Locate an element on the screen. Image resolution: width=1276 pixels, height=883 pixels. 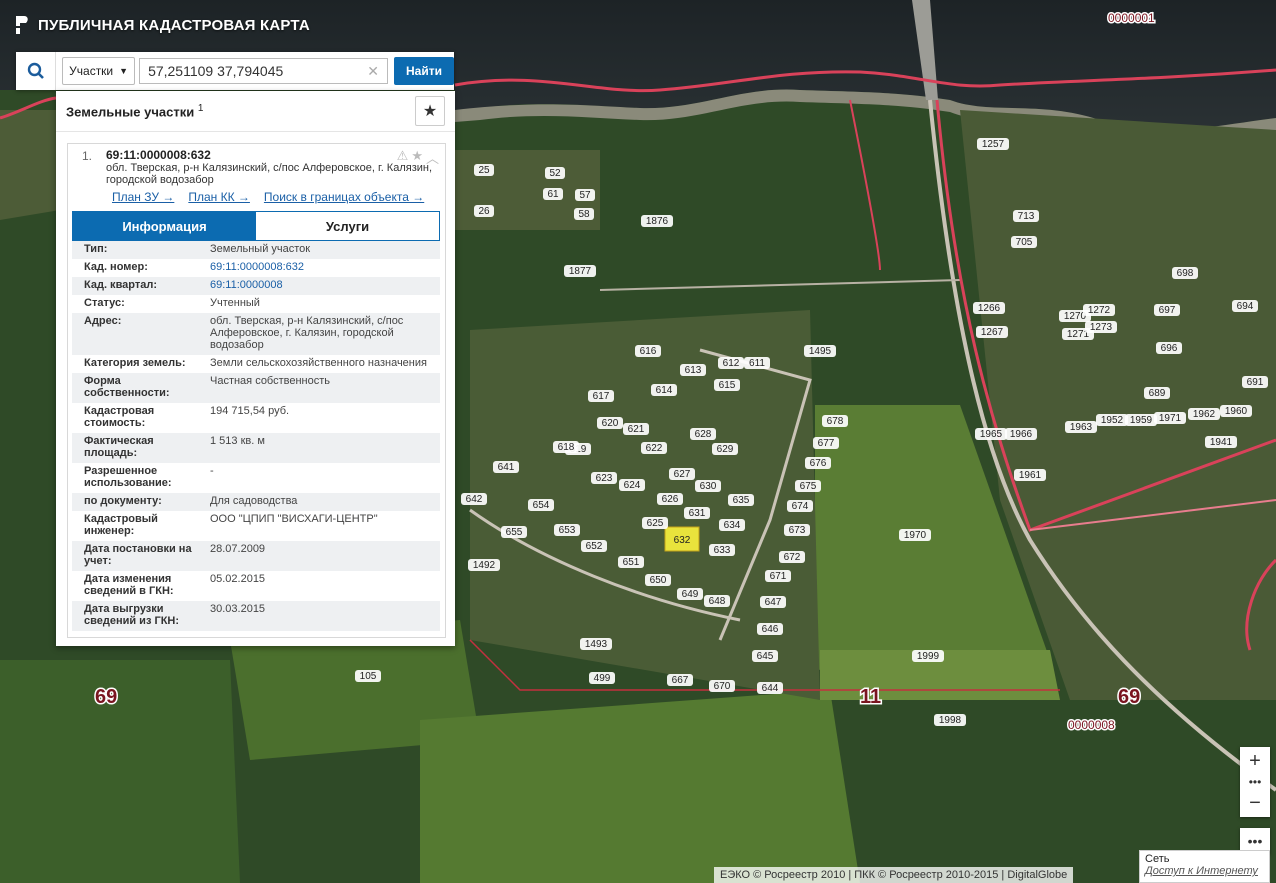
parcel-label: 627 is located at coordinates (682, 474).